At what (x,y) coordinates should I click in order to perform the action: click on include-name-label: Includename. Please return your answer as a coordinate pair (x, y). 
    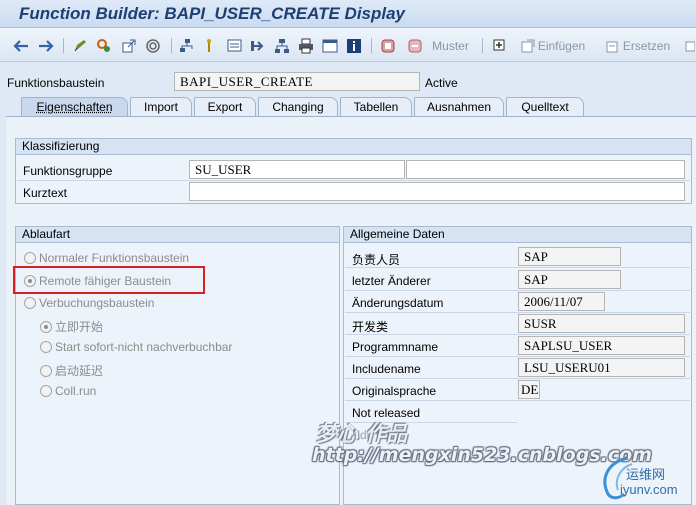
    Looking at the image, I should click on (386, 369).